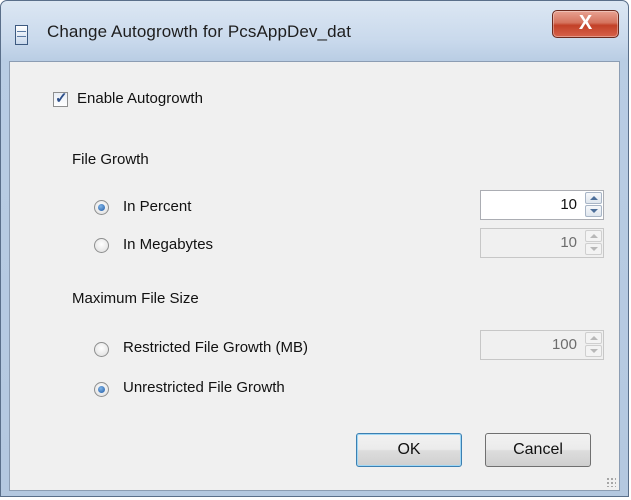 The width and height of the screenshot is (631, 500). I want to click on ok-button: OK, so click(409, 450).